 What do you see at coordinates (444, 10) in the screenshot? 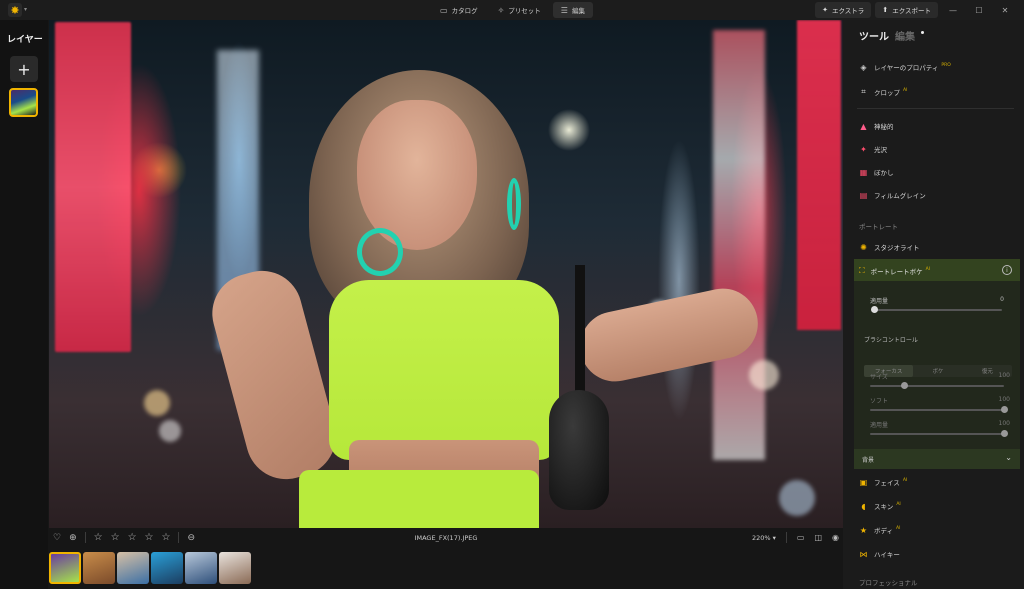
I see `folder-icon: ▭` at bounding box center [444, 10].